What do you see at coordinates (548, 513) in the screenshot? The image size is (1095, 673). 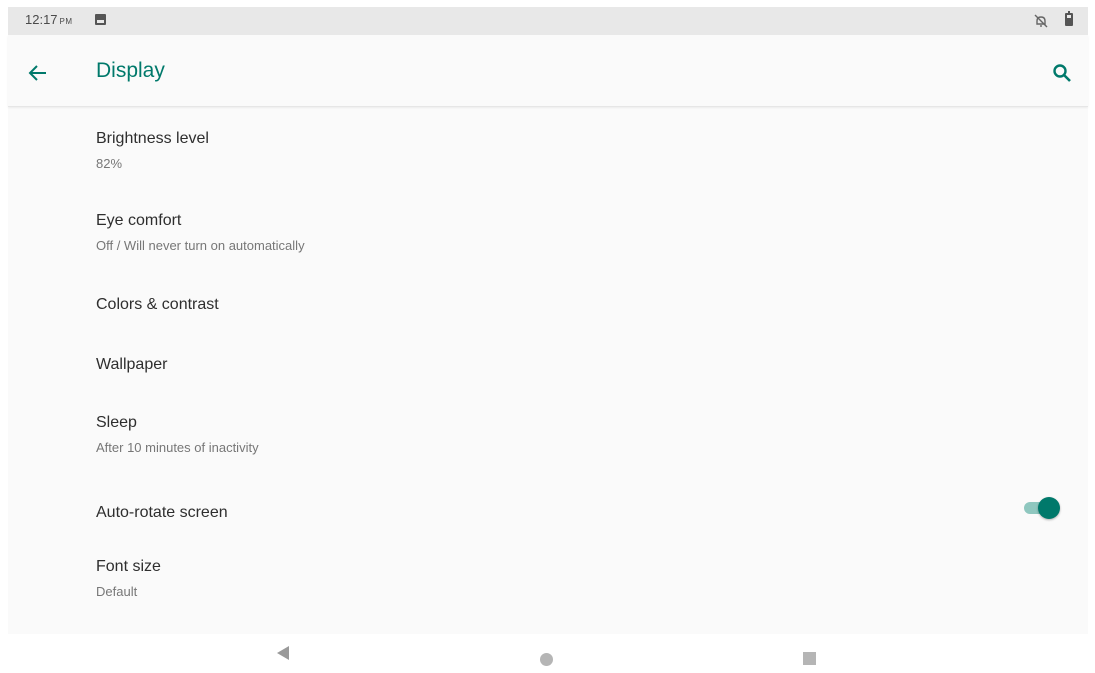 I see `setting-auto-rotate-screen: Auto-rotate screen` at bounding box center [548, 513].